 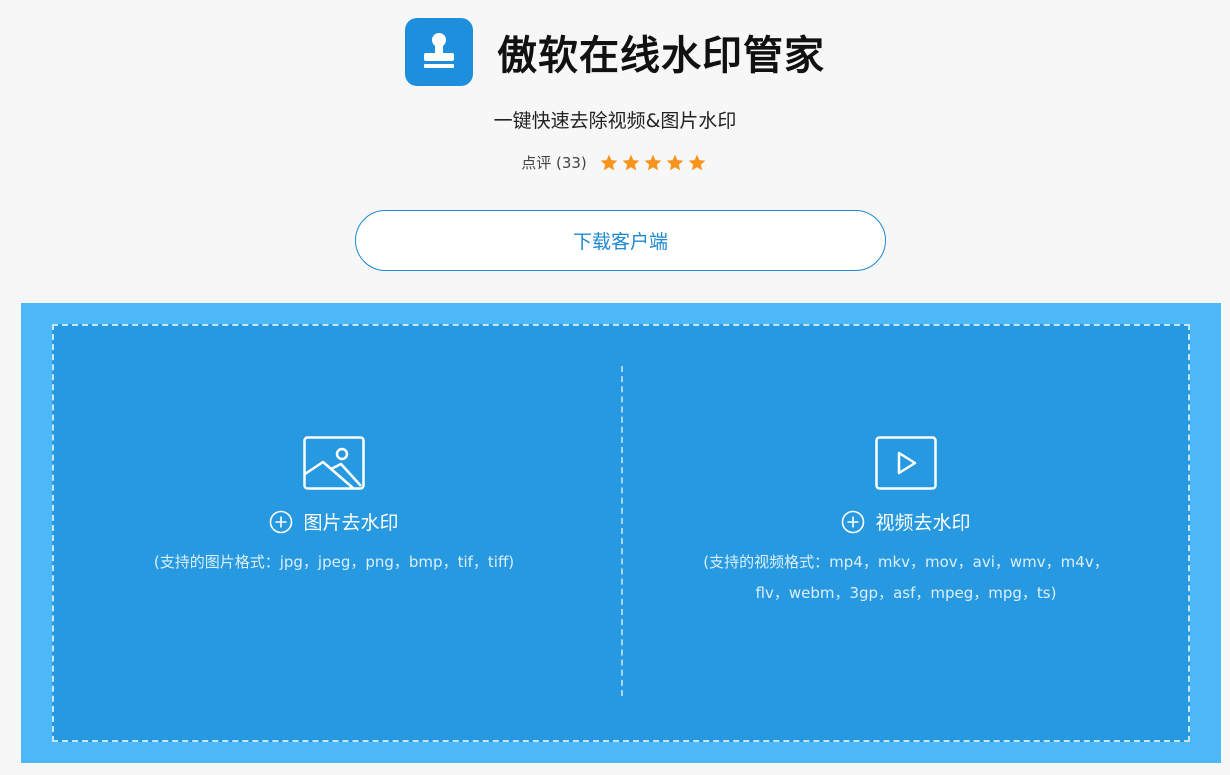 I want to click on app-subtitle: 一键快速去除视频&图片水印, so click(x=615, y=121).